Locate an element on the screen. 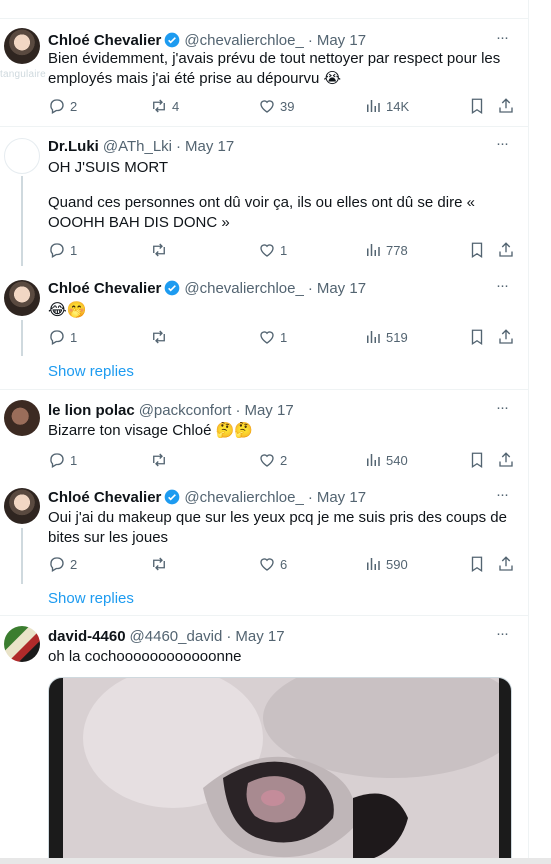 This screenshot has width=551, height=864. views-button: 778 is located at coordinates (386, 250).